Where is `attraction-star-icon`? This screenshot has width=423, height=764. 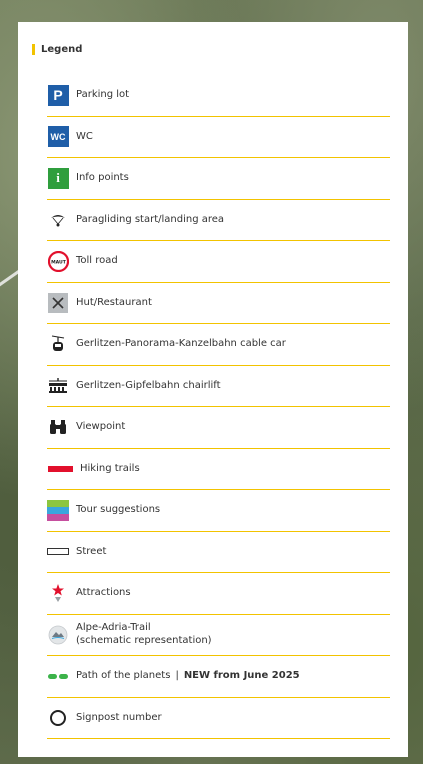
attraction-star-icon is located at coordinates (58, 593).